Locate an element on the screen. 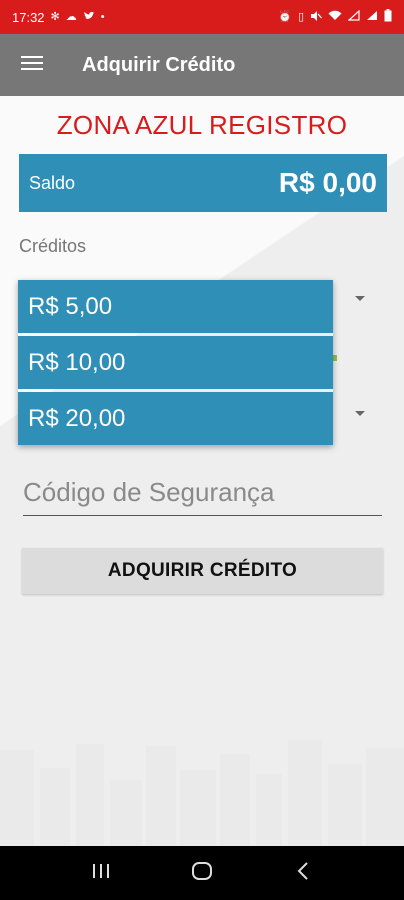 This screenshot has height=900, width=404. balance-value: R$ 0,00 is located at coordinates (327, 182).